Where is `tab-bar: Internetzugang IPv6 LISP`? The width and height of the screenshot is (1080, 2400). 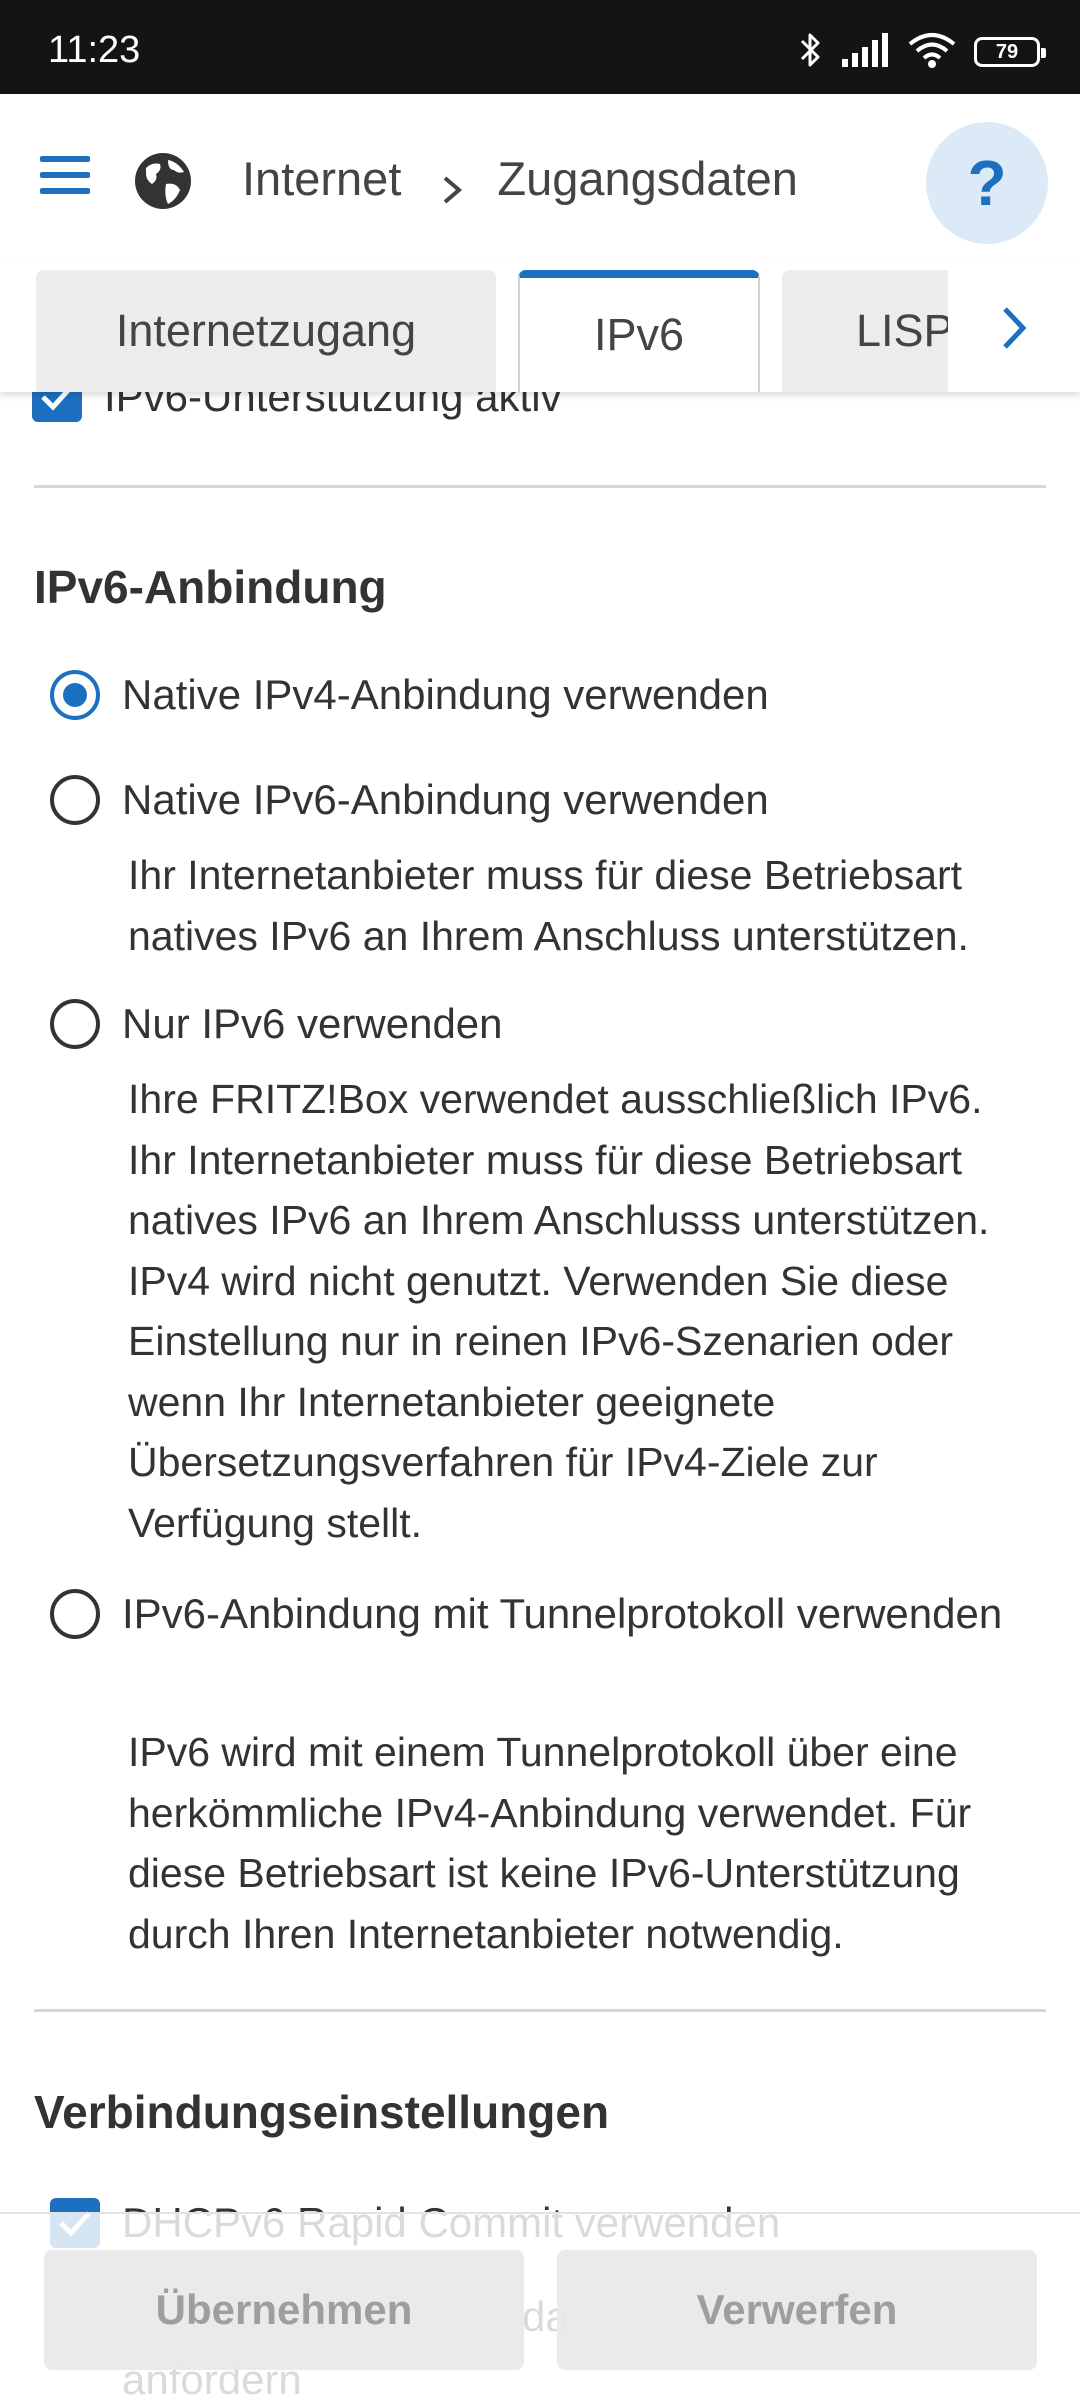
tab-bar: Internetzugang IPv6 LISP is located at coordinates (540, 328).